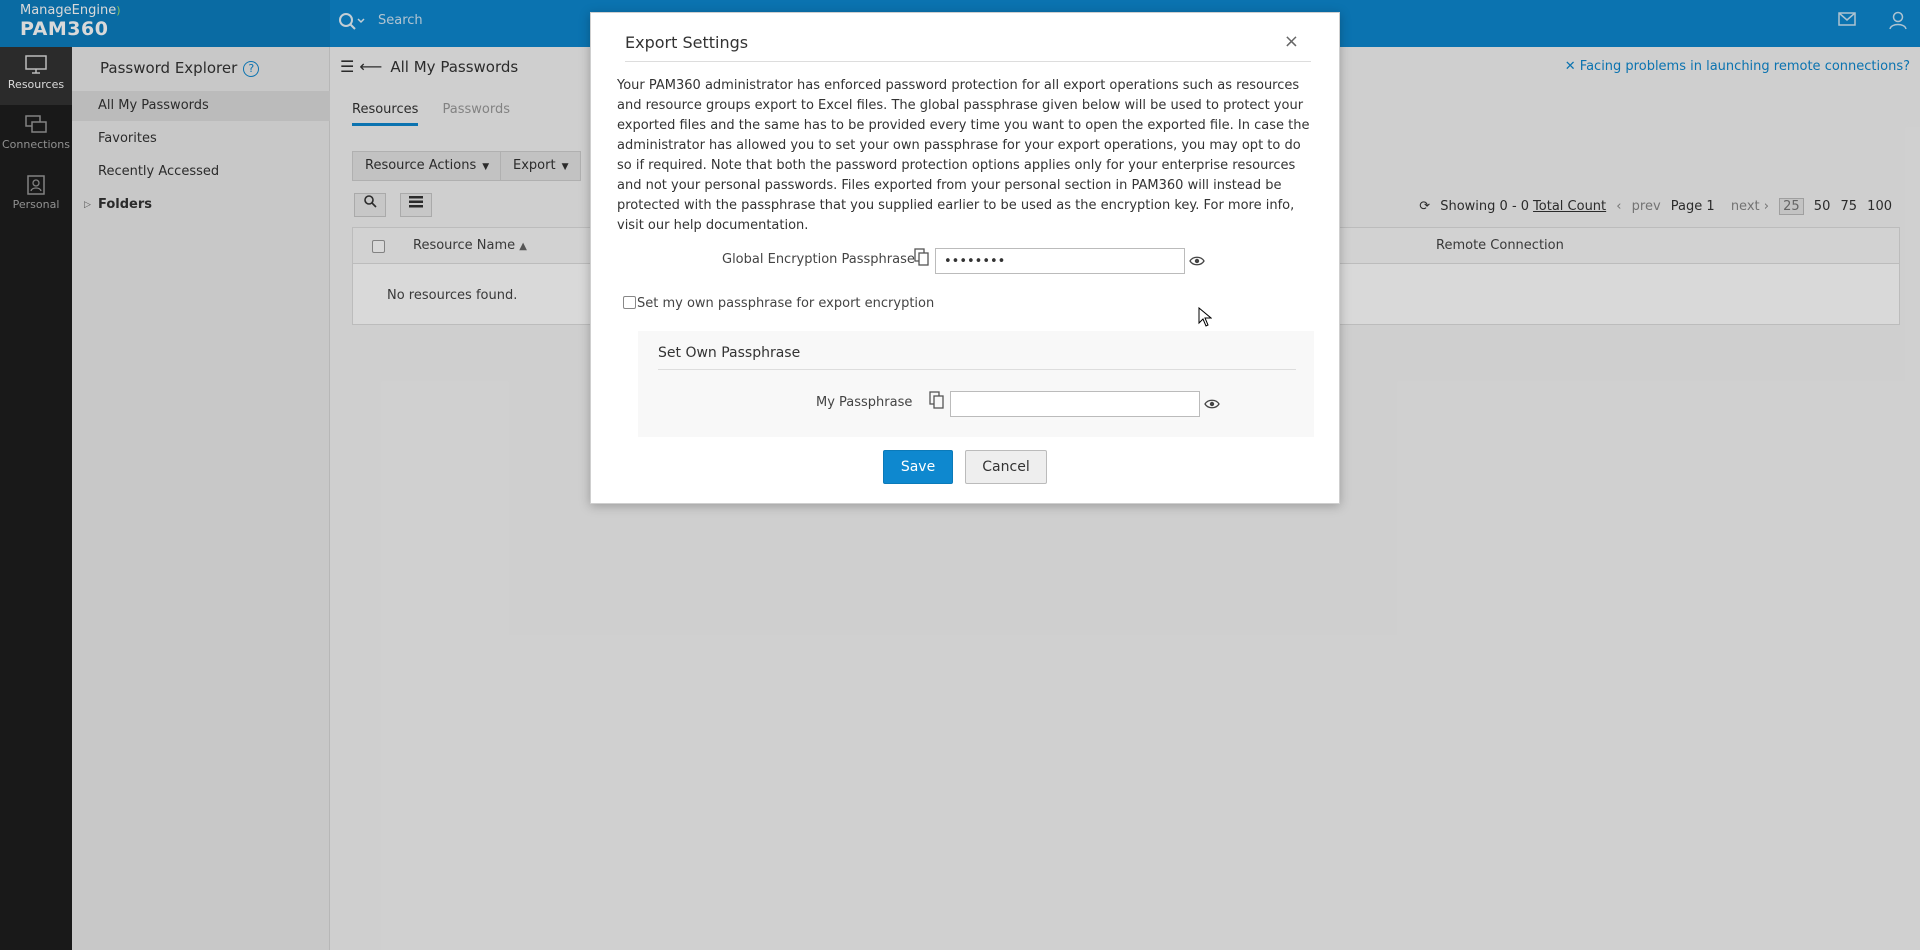  What do you see at coordinates (1205, 318) in the screenshot?
I see `mouse-cursor-icon` at bounding box center [1205, 318].